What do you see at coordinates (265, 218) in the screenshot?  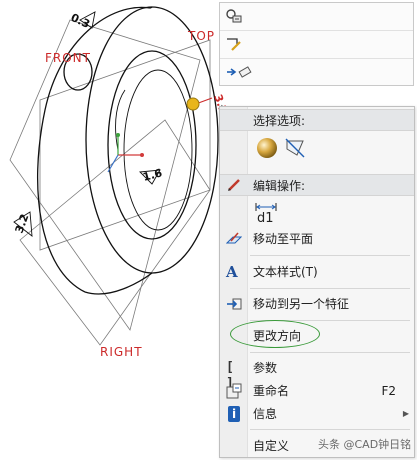 I see `dimension-icon-text: d1` at bounding box center [265, 218].